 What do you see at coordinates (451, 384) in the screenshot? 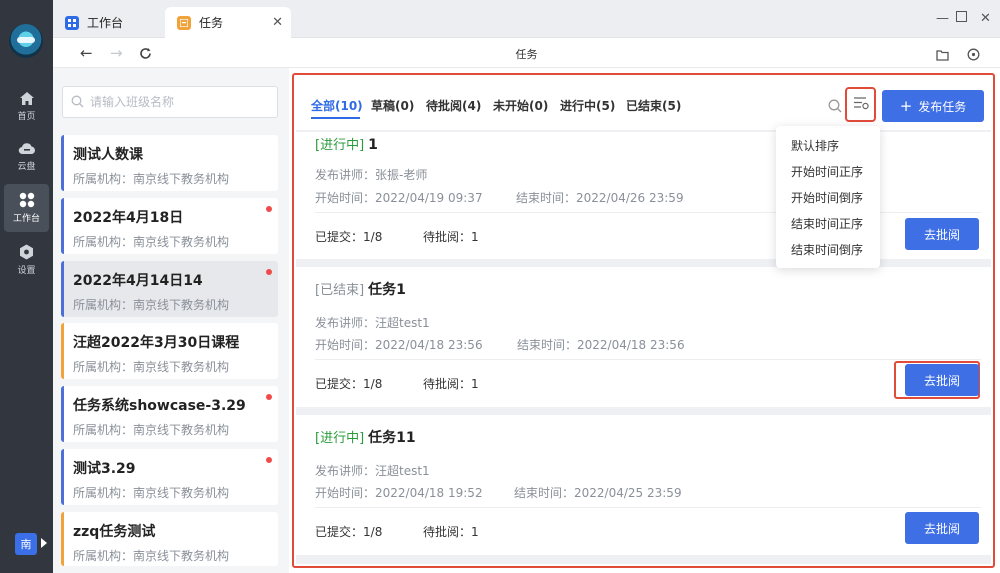
I see `task-pending: 待批阅：1` at bounding box center [451, 384].